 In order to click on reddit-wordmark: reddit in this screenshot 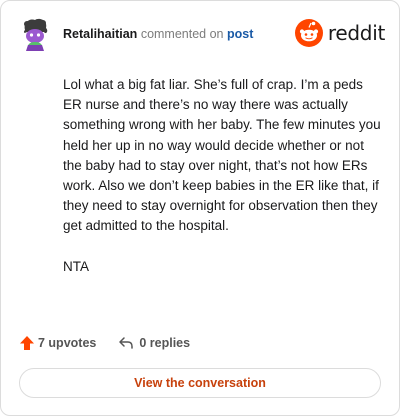, I will do `click(356, 33)`.